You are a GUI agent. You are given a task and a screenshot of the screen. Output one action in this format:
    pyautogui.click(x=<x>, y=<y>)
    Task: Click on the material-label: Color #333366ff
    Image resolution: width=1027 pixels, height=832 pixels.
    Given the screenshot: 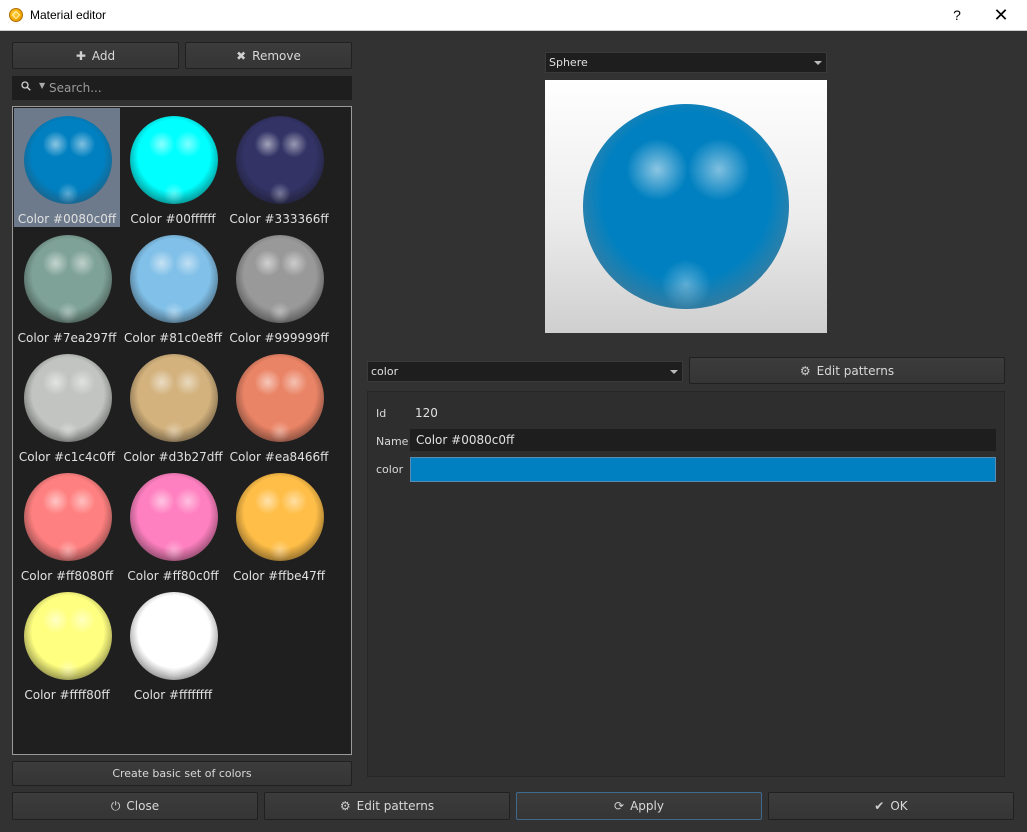 What is the action you would take?
    pyautogui.click(x=279, y=219)
    